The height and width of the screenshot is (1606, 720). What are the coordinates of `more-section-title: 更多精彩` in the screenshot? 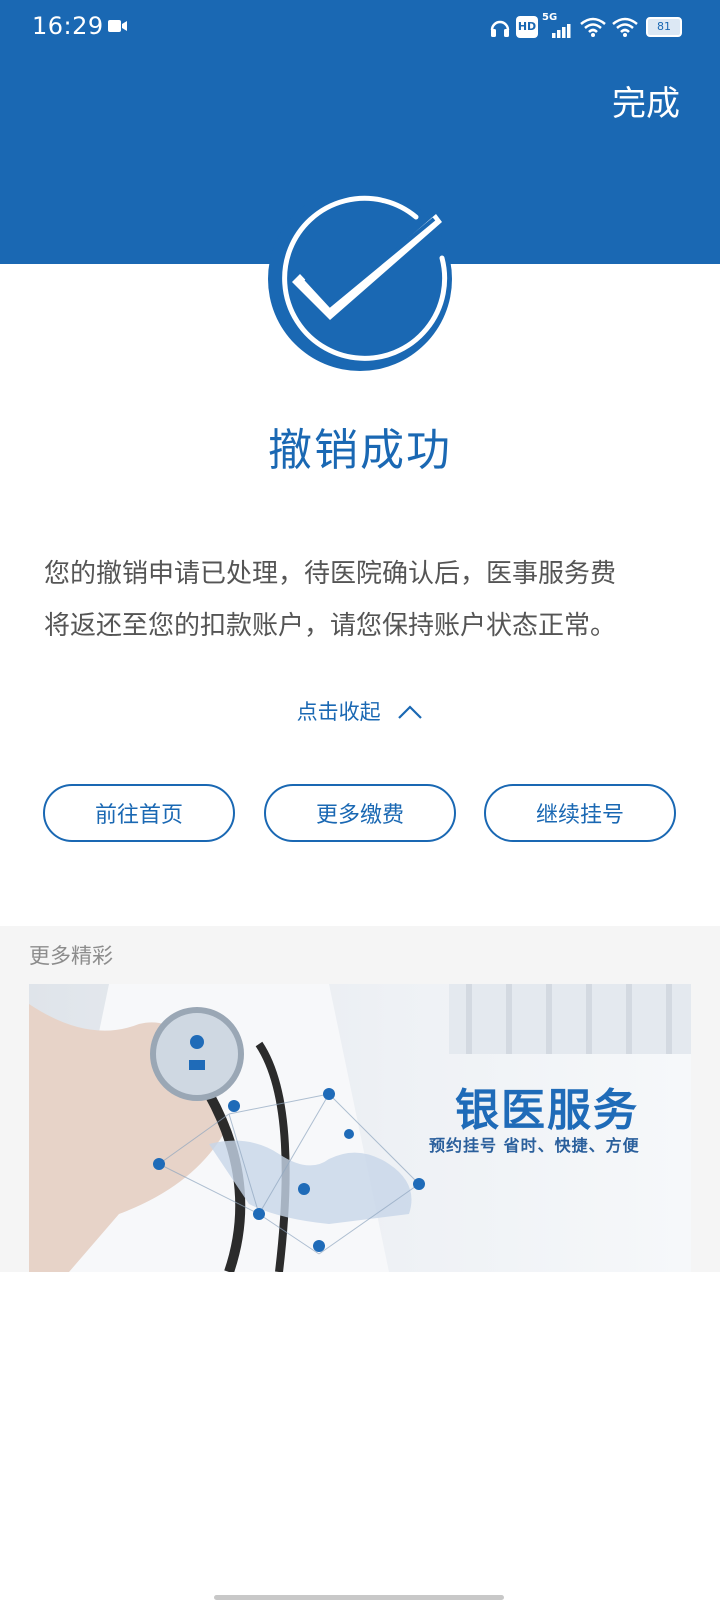 It's located at (71, 956).